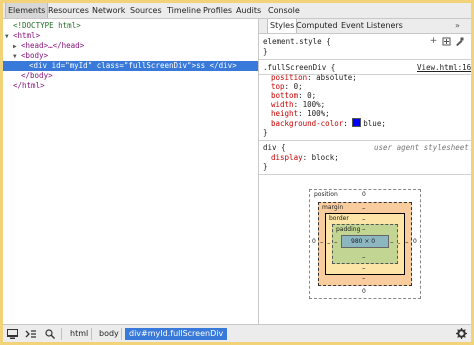  Describe the element at coordinates (364, 229) in the screenshot. I see `padding-top-value: –` at that location.